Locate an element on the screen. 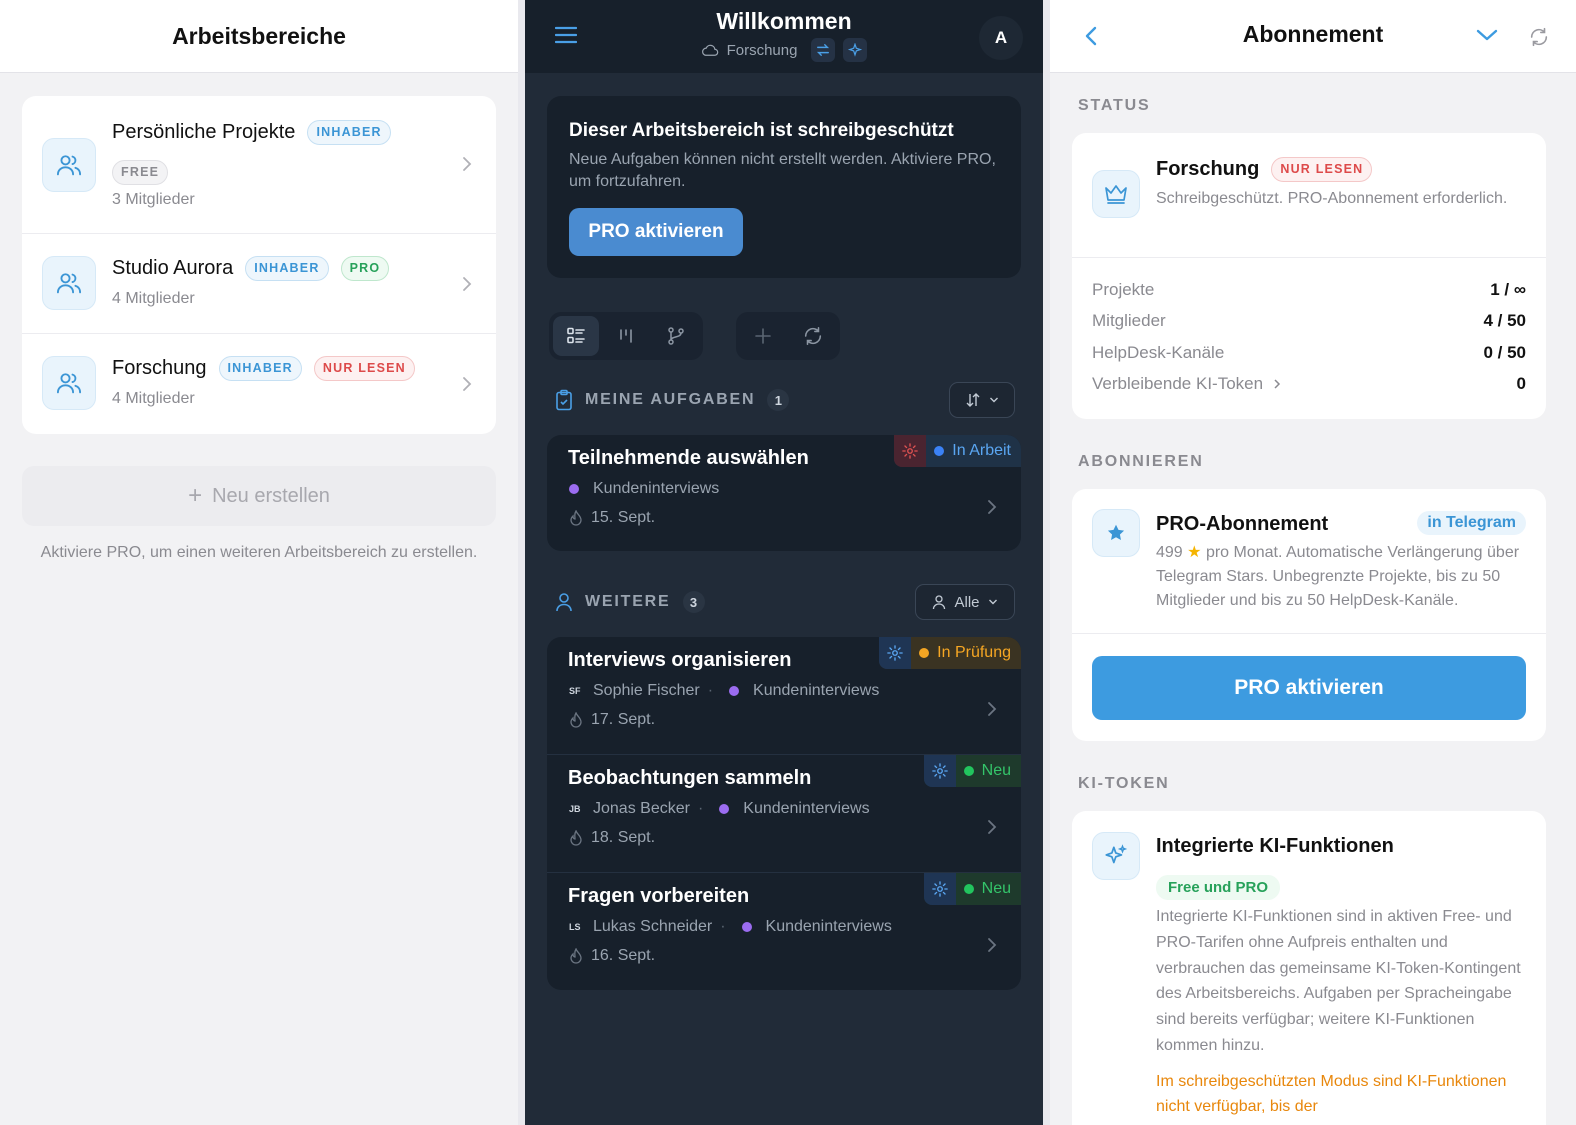  assignee-name: Lukas Schneider is located at coordinates (653, 926).